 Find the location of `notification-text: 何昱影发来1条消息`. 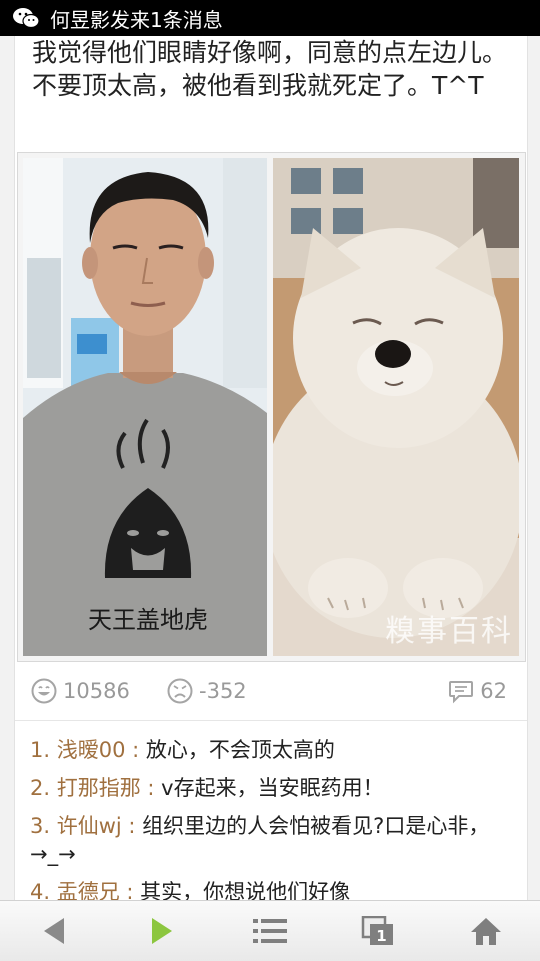

notification-text: 何昱影发来1条消息 is located at coordinates (136, 18).